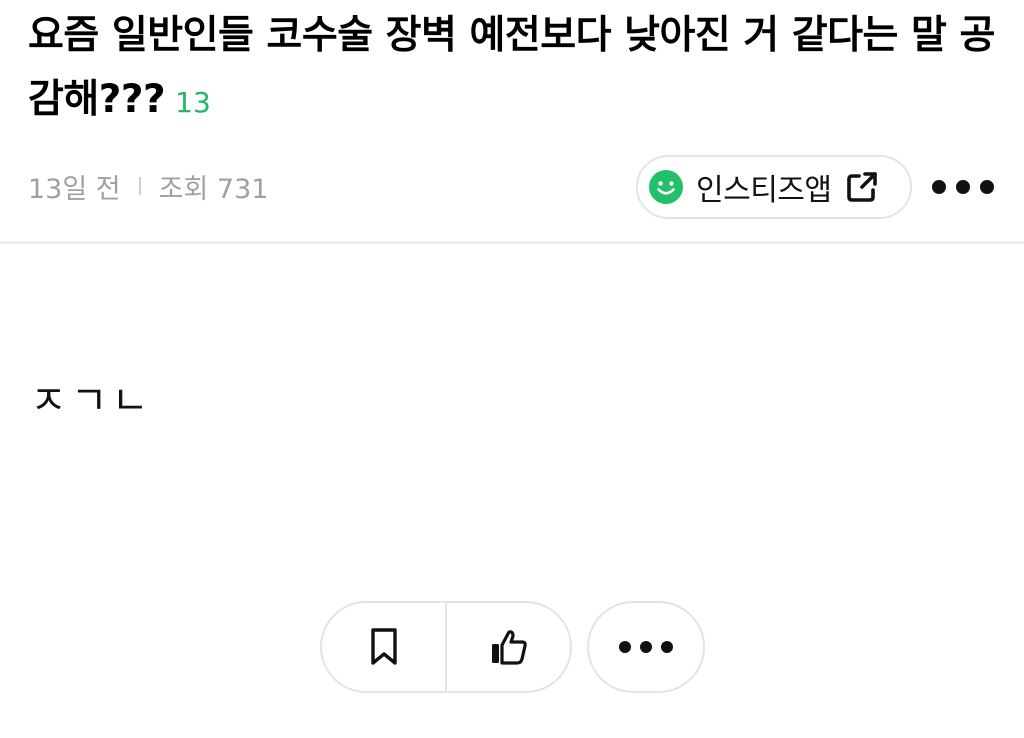 This screenshot has height=738, width=1024. I want to click on bookmark-icon, so click(383, 646).